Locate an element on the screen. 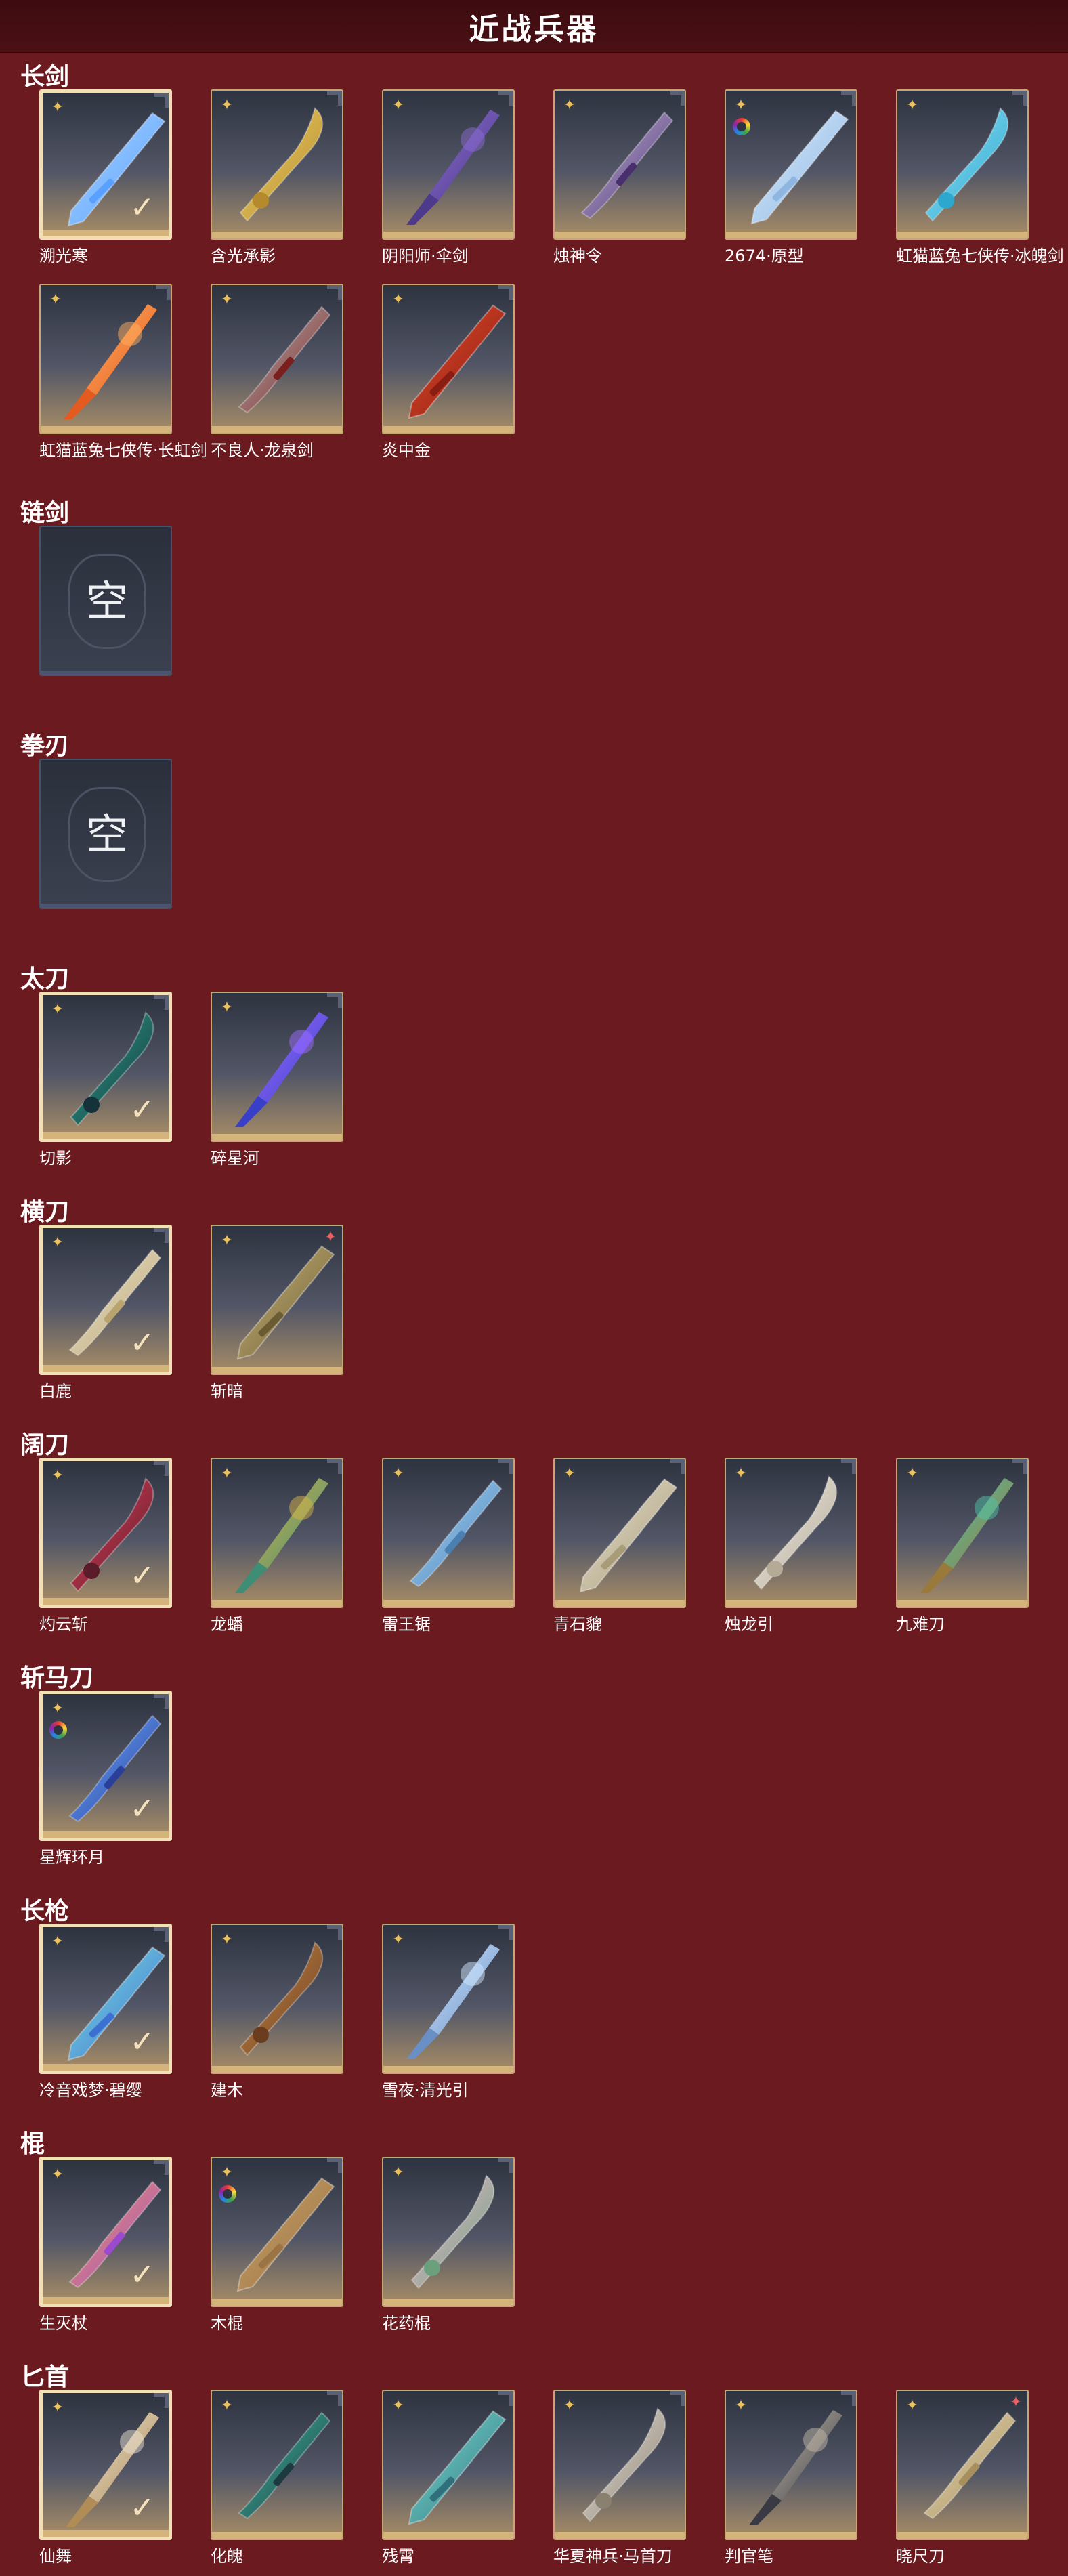 The height and width of the screenshot is (2576, 1068). weapon-card: ✦ 烛龙引 is located at coordinates (791, 1546).